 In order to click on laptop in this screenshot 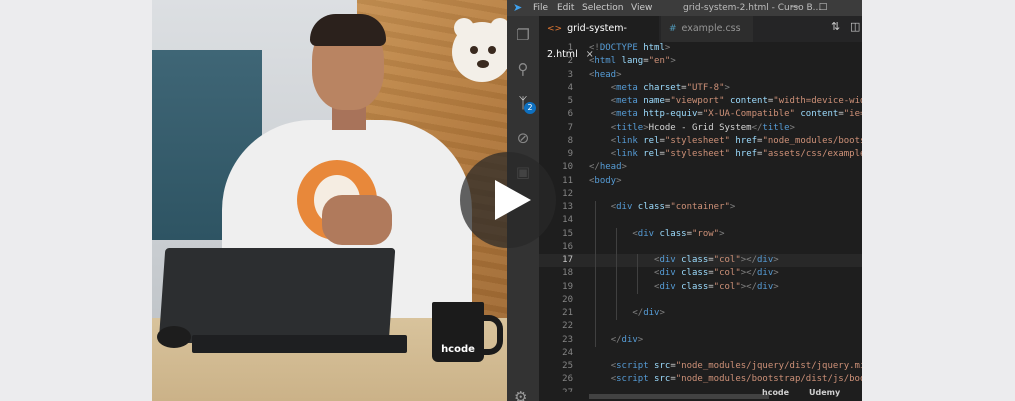, I will do `click(277, 295)`.